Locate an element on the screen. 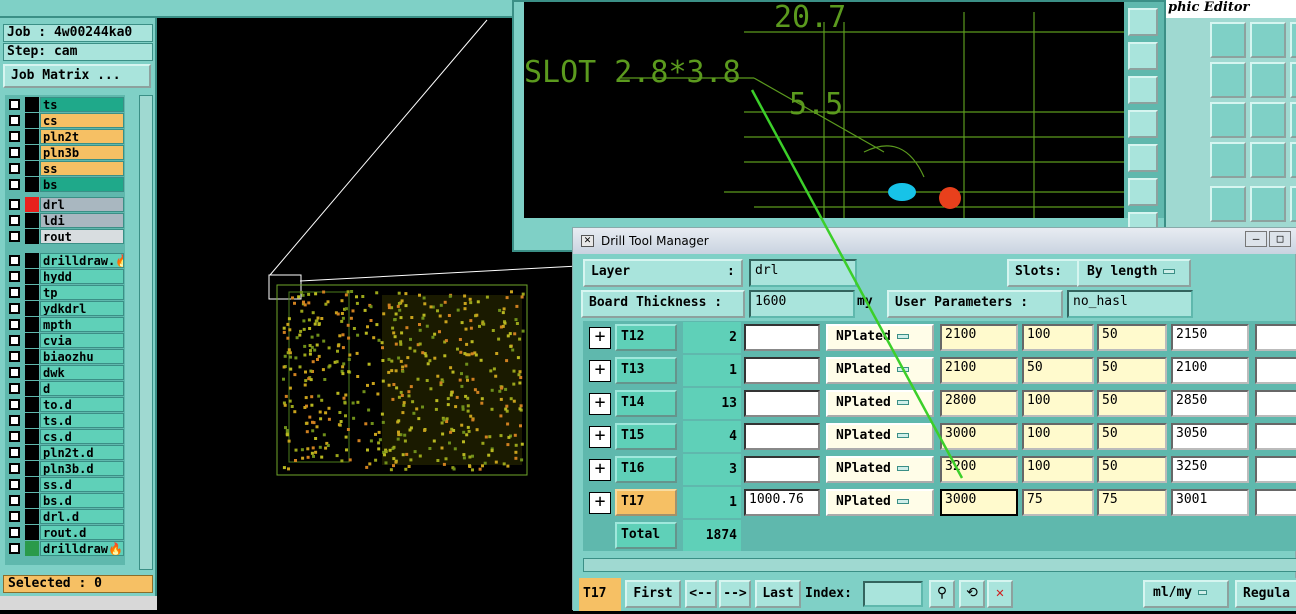 Image resolution: width=1296 pixels, height=614 pixels. tool-value-cell: 75 is located at coordinates (1132, 502).